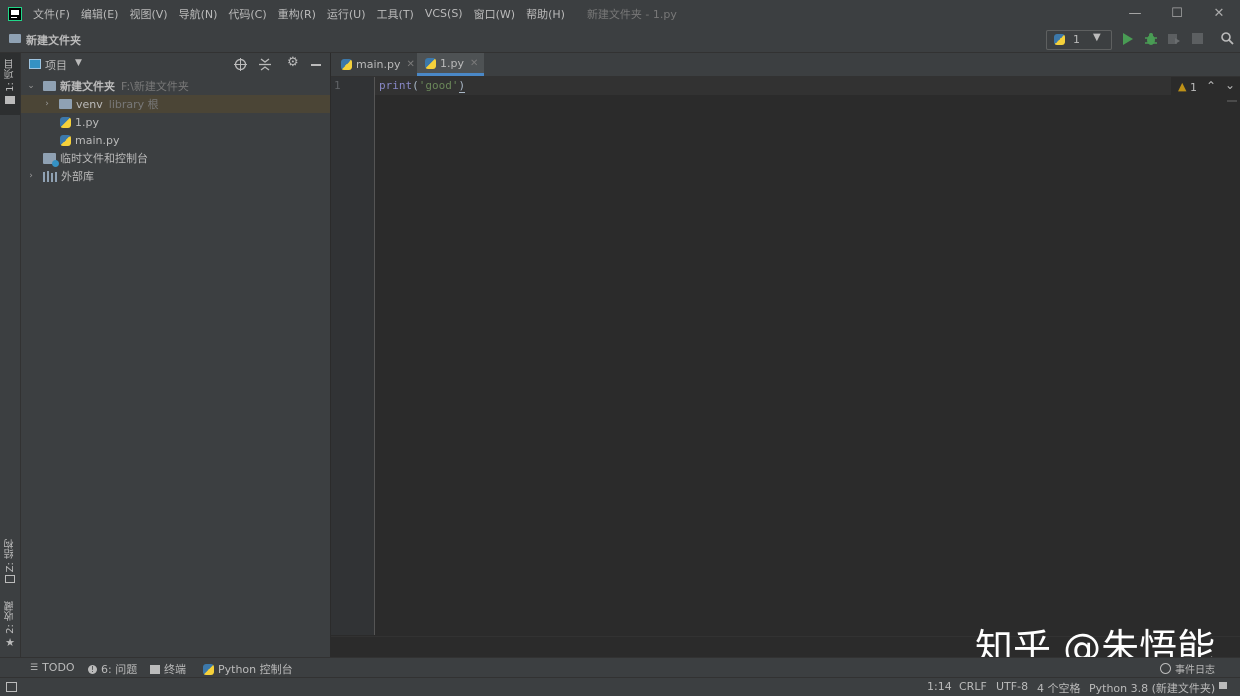  I want to click on menu-code: 代码(C), so click(247, 14).